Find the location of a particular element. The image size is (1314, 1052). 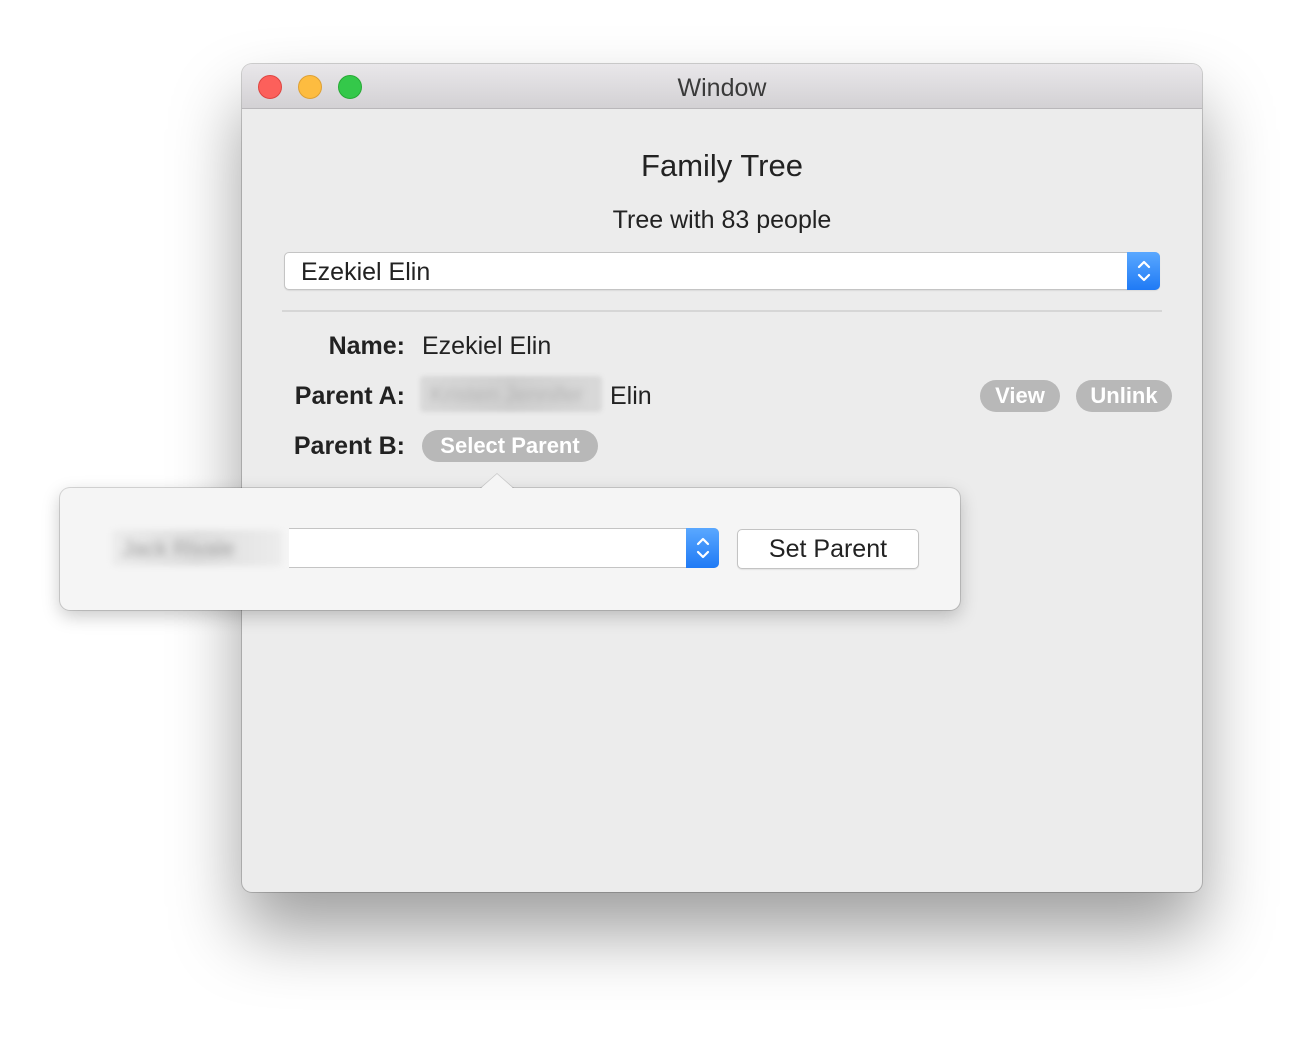

select-parent-popover: Jack Rivale Set Parent is located at coordinates (510, 542).